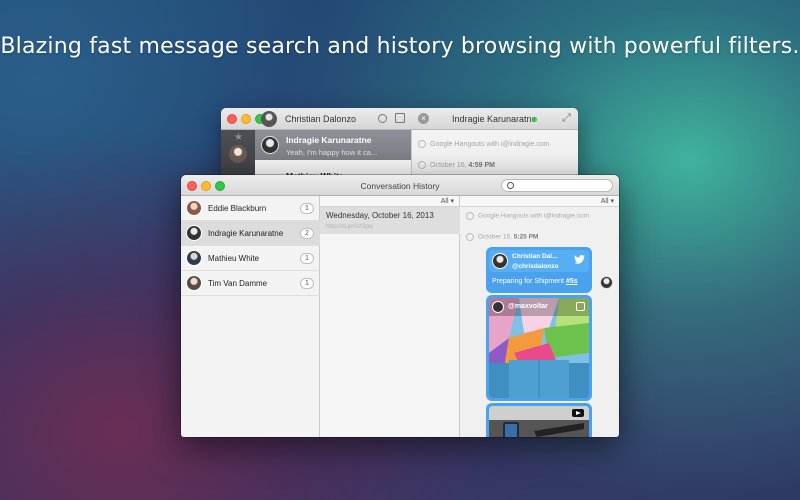 This screenshot has width=800, height=500. What do you see at coordinates (578, 413) in the screenshot?
I see `play-icon` at bounding box center [578, 413].